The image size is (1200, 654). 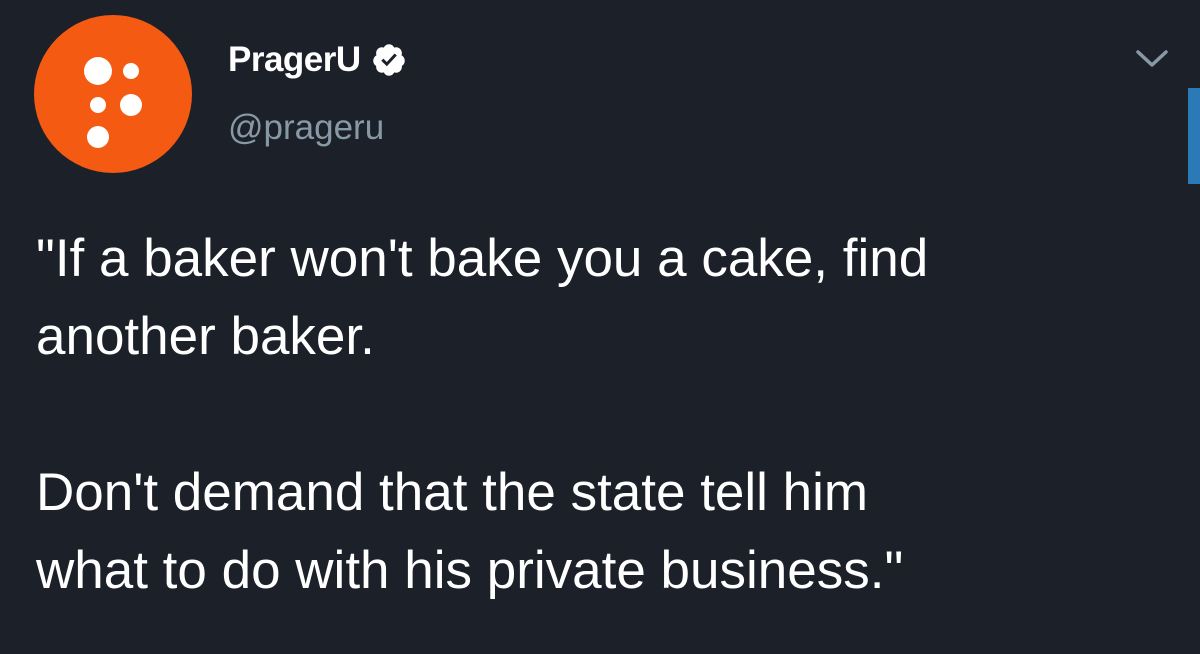 I want to click on verified-badge-icon, so click(x=388, y=60).